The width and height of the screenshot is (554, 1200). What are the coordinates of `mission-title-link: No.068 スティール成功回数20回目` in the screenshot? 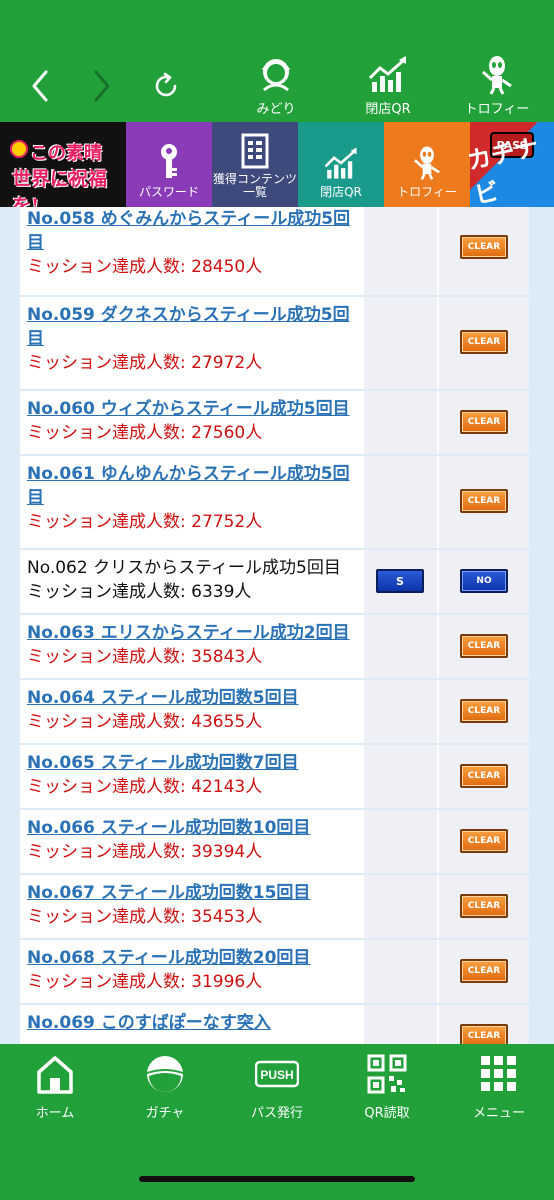 It's located at (194, 958).